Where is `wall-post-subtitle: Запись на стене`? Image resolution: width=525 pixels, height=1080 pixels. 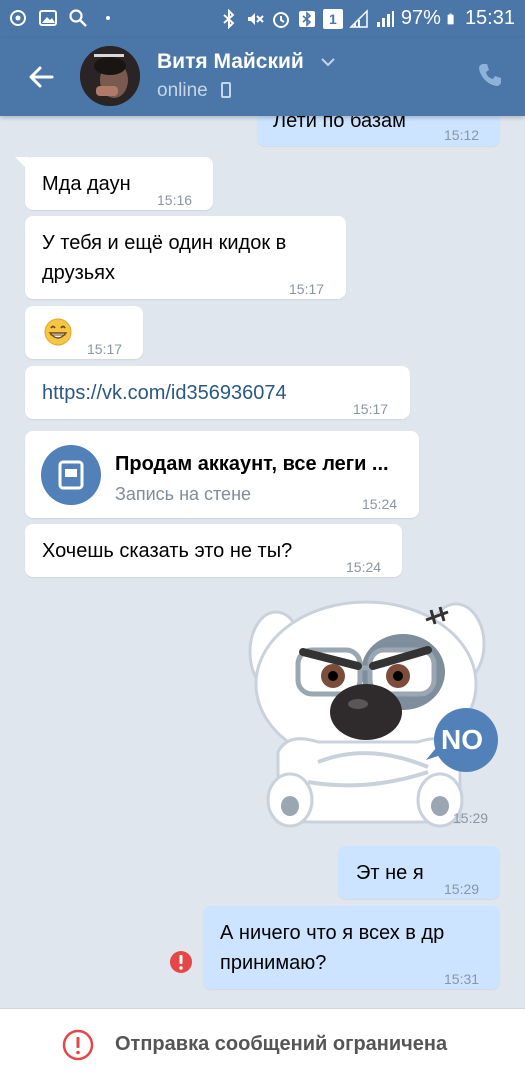
wall-post-subtitle: Запись на стене is located at coordinates (183, 494).